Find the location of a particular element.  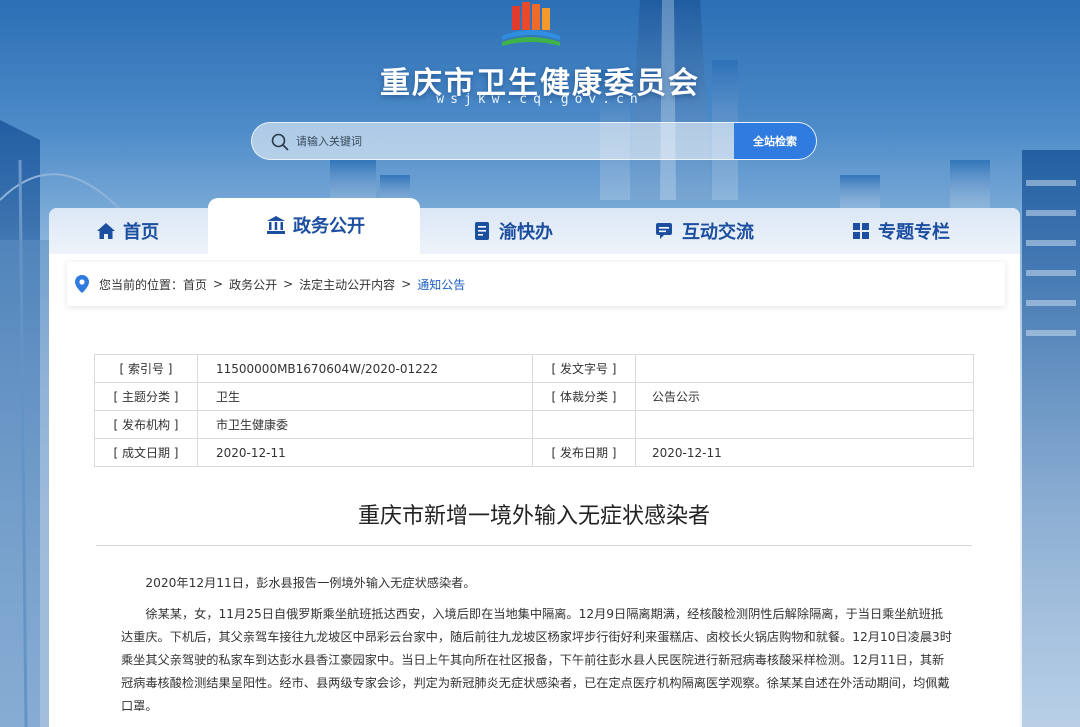

search-icon is located at coordinates (280, 142).